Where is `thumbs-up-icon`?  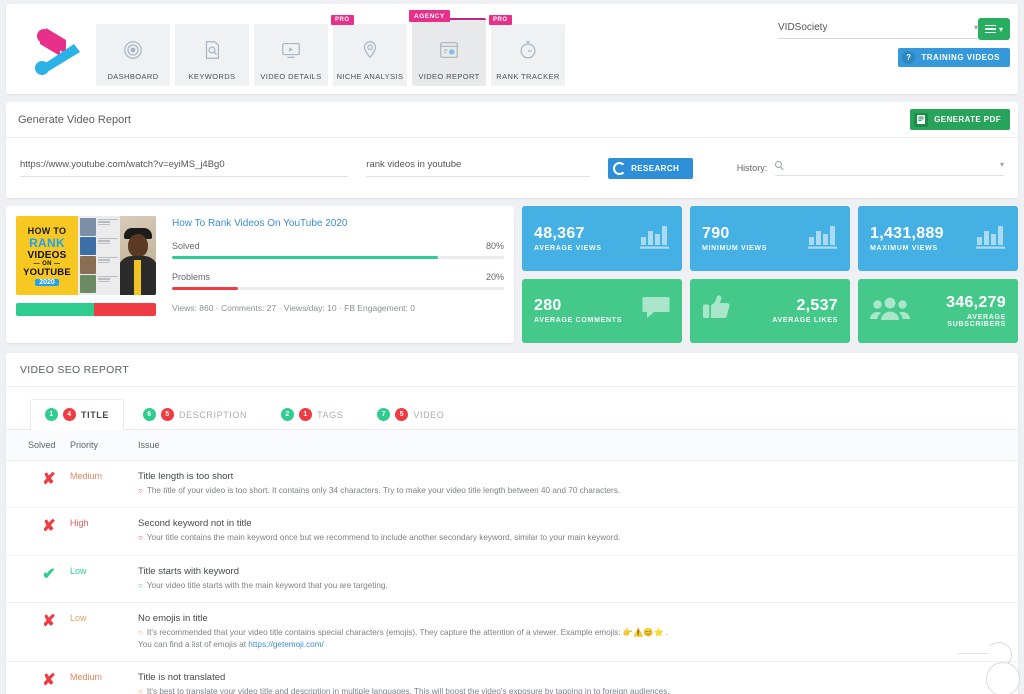
thumbs-up-icon is located at coordinates (717, 310).